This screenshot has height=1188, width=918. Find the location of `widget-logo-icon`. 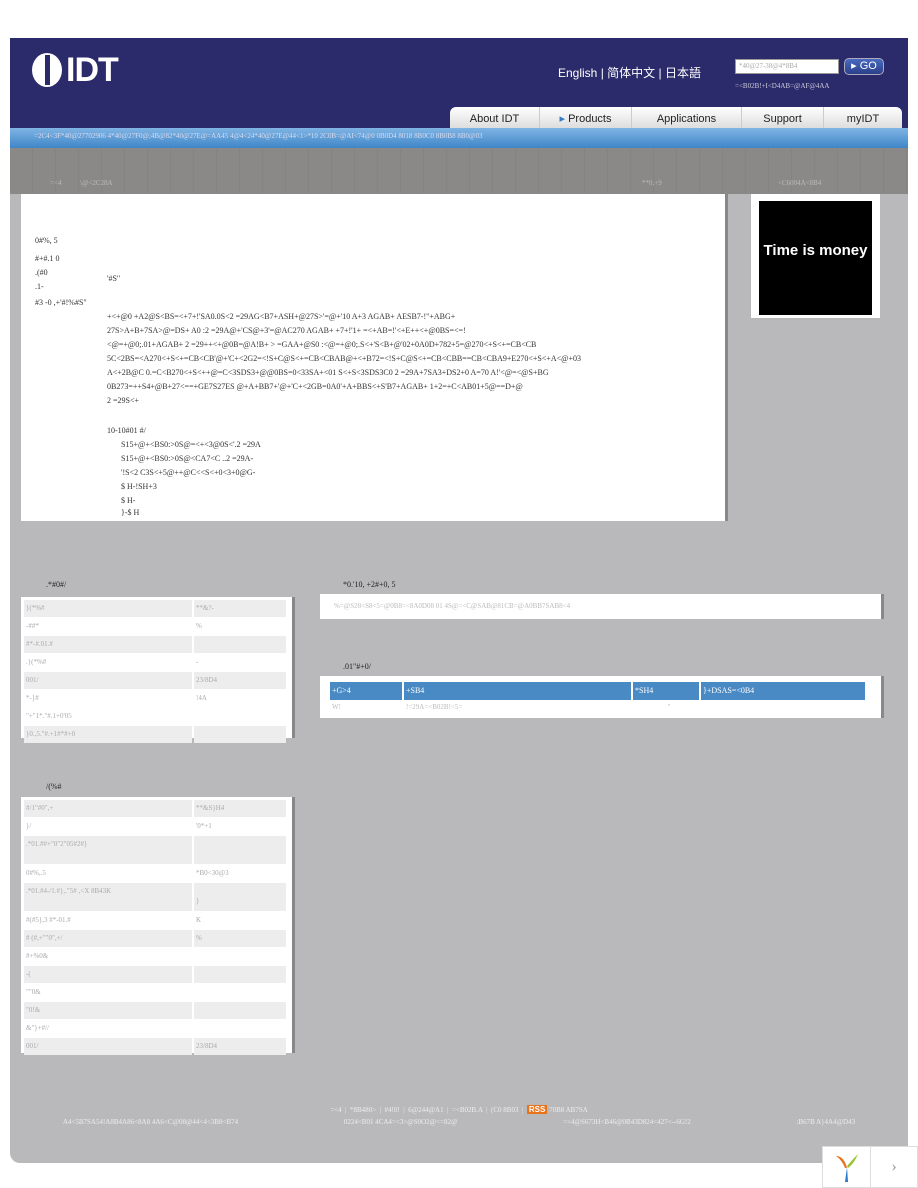

widget-logo-icon is located at coordinates (847, 1167).